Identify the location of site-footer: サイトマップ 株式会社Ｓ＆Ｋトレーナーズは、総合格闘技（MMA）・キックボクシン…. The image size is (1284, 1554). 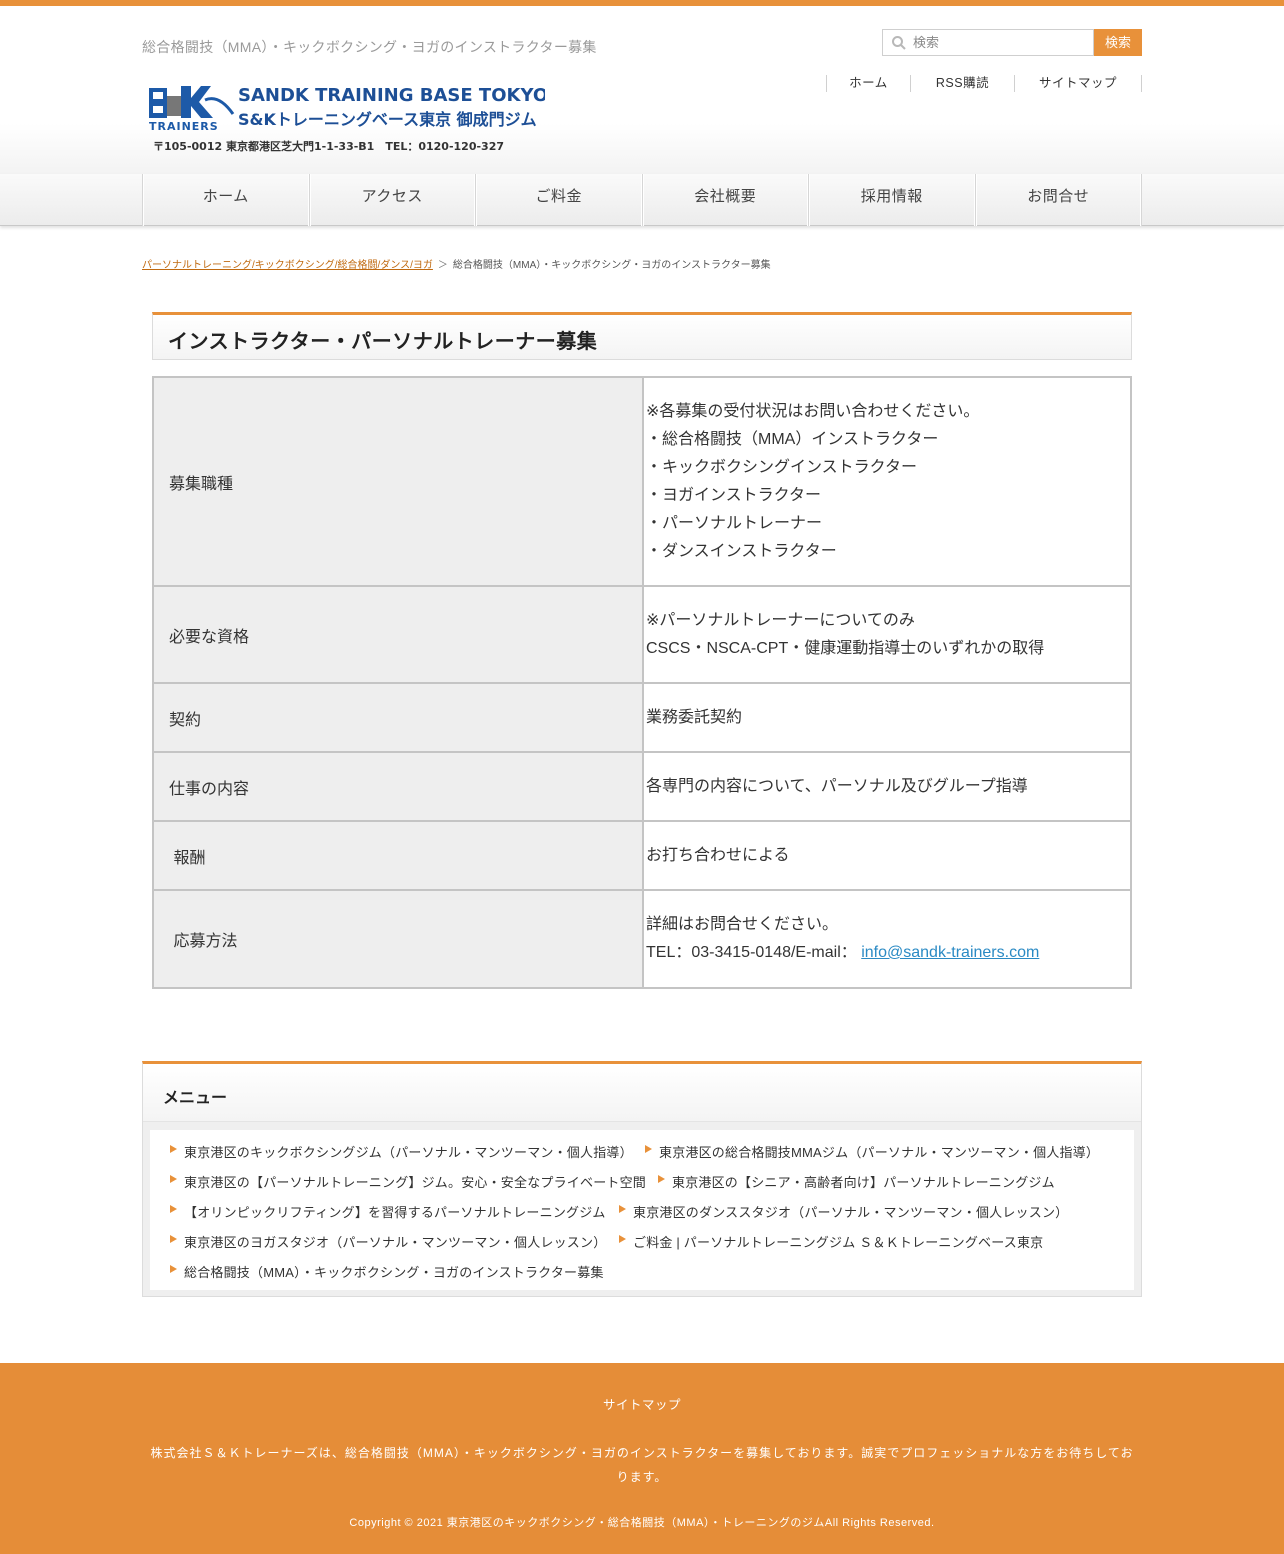
(642, 1458).